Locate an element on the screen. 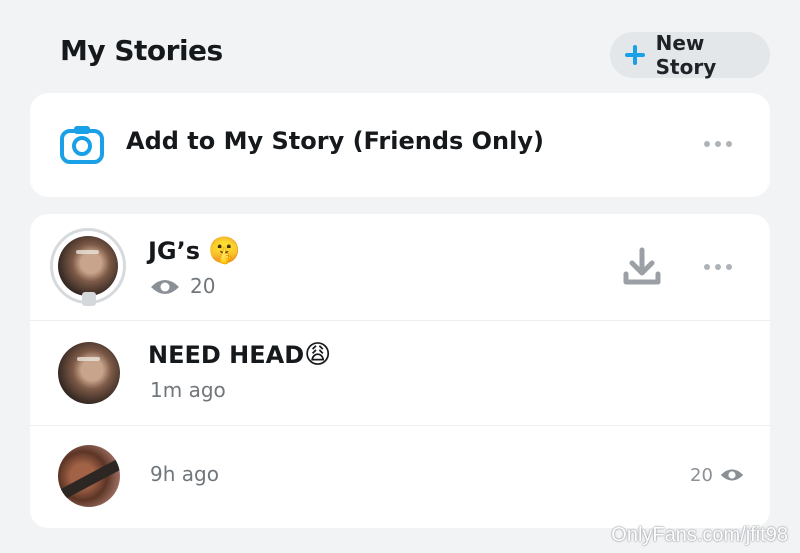 This screenshot has width=800, height=553. story-title-text: NEED HEAD is located at coordinates (226, 355).